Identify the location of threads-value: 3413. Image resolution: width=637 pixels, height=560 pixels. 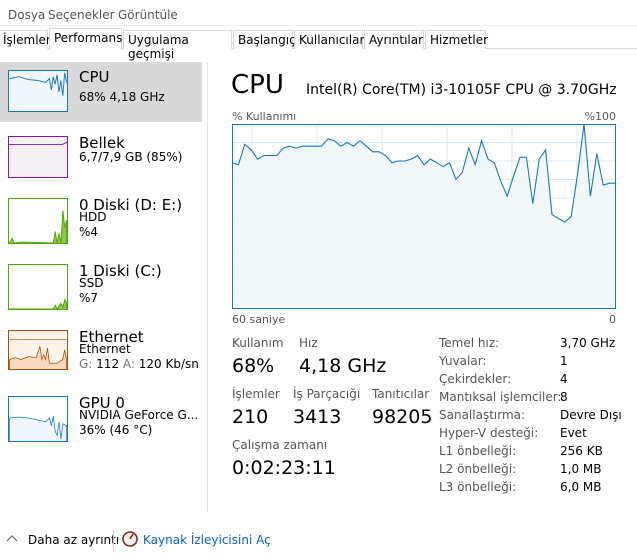
(317, 417).